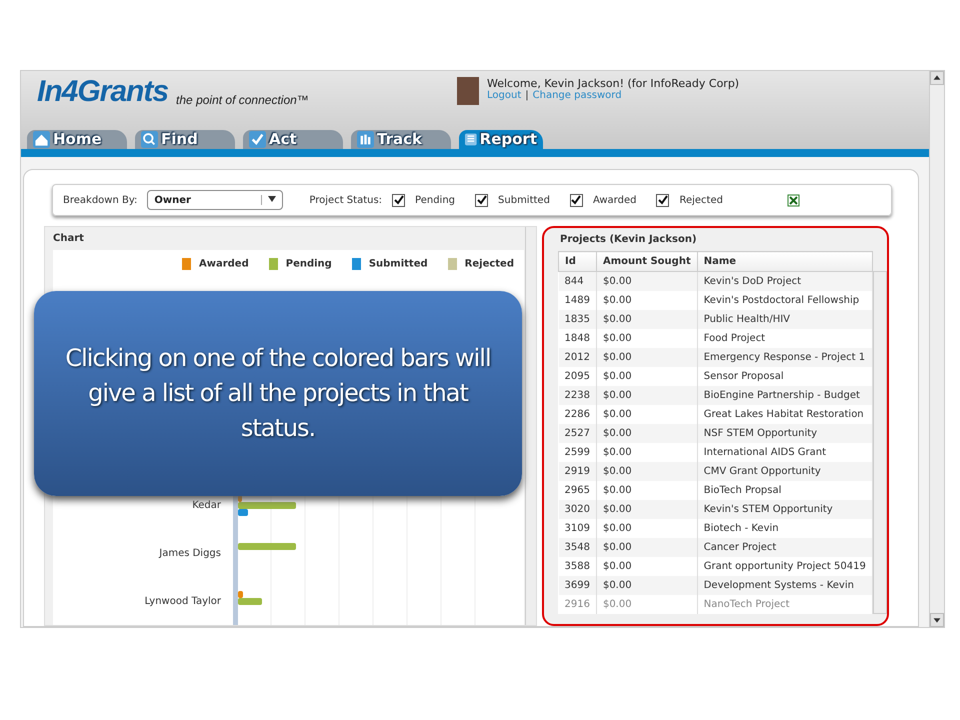  What do you see at coordinates (628, 240) in the screenshot?
I see `panel-title: Projects (Kevin Jackson)` at bounding box center [628, 240].